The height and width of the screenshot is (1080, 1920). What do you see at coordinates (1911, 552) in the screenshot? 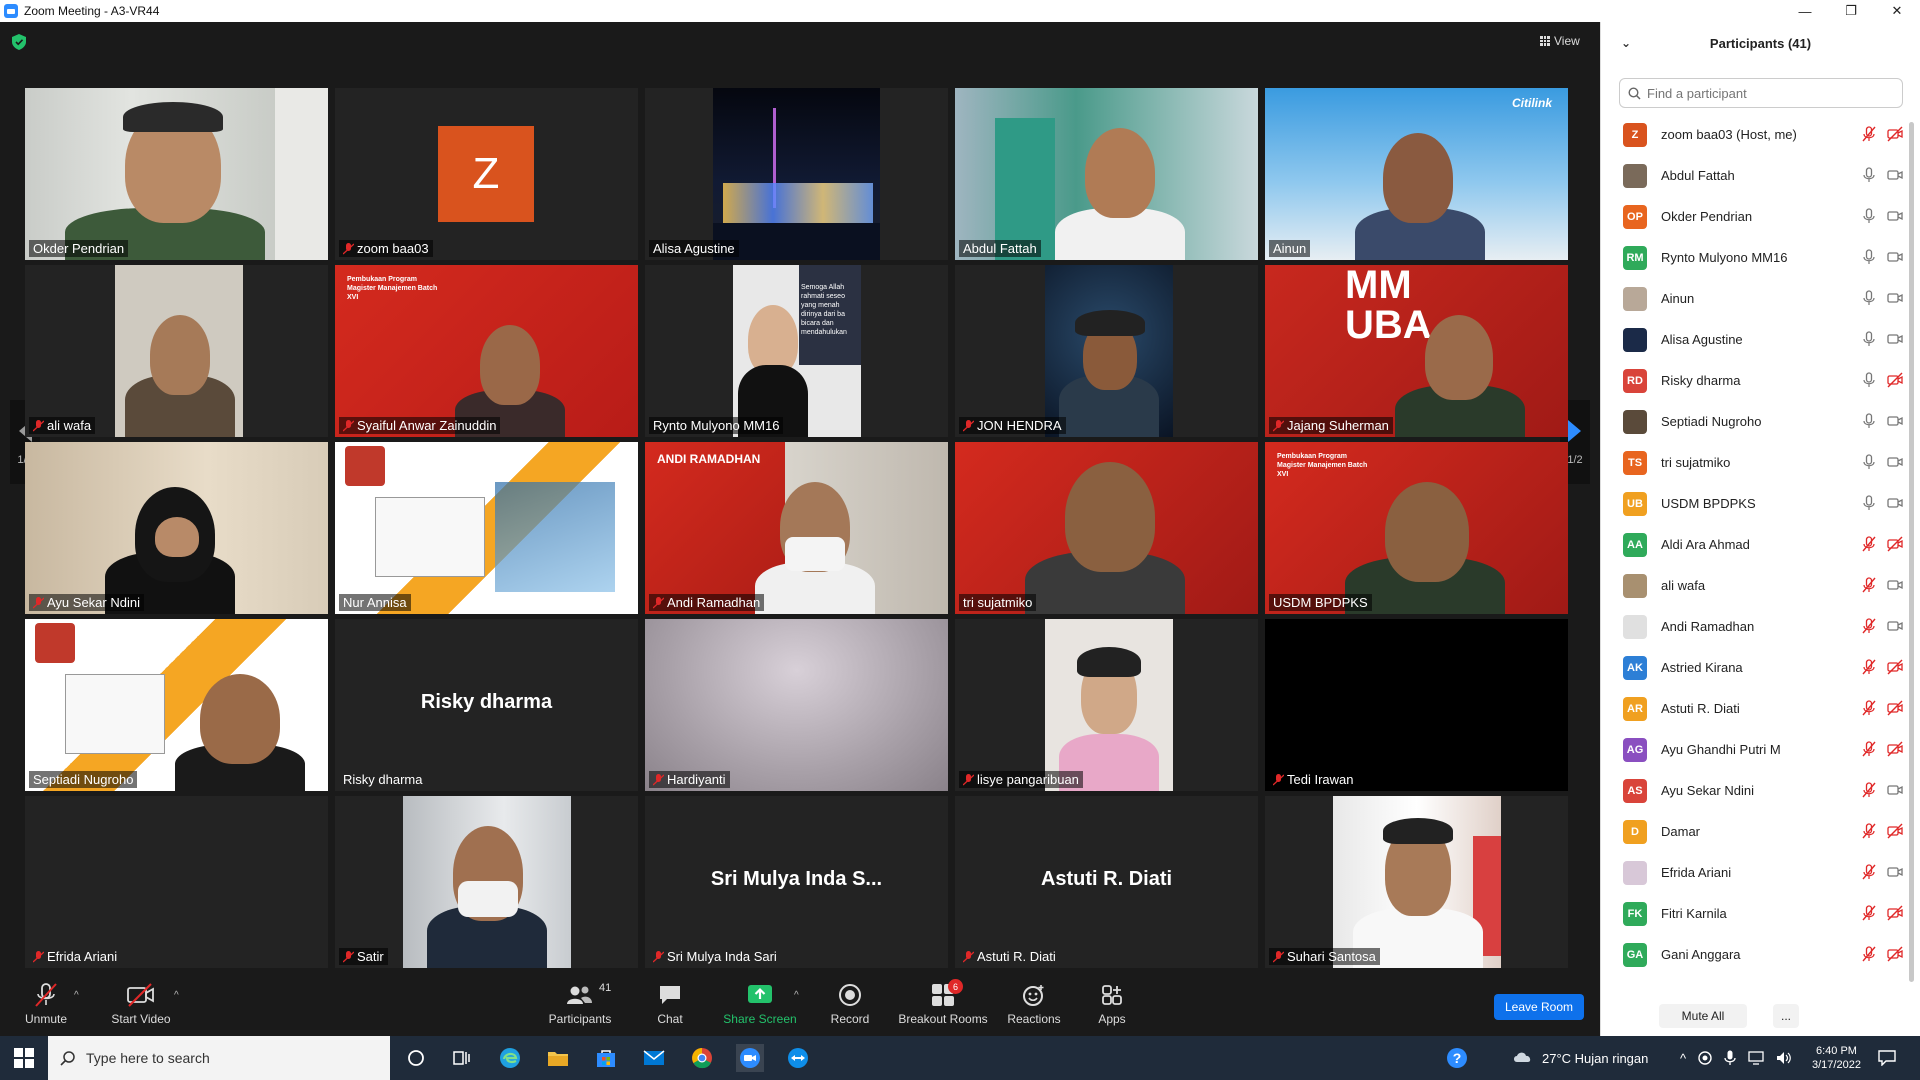
I see `participants-scrollbar` at bounding box center [1911, 552].